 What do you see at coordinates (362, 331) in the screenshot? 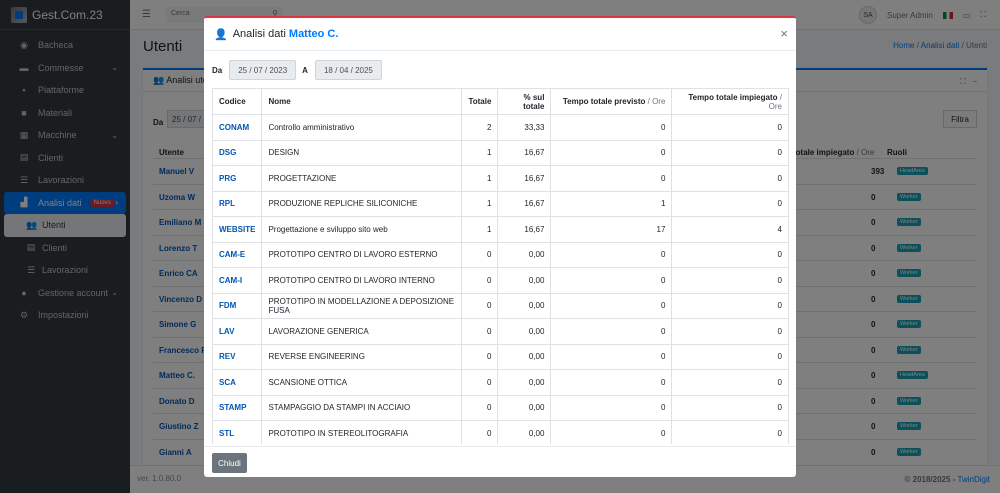
I see `activity-name: LAVORAZIONE GENERICA` at bounding box center [362, 331].